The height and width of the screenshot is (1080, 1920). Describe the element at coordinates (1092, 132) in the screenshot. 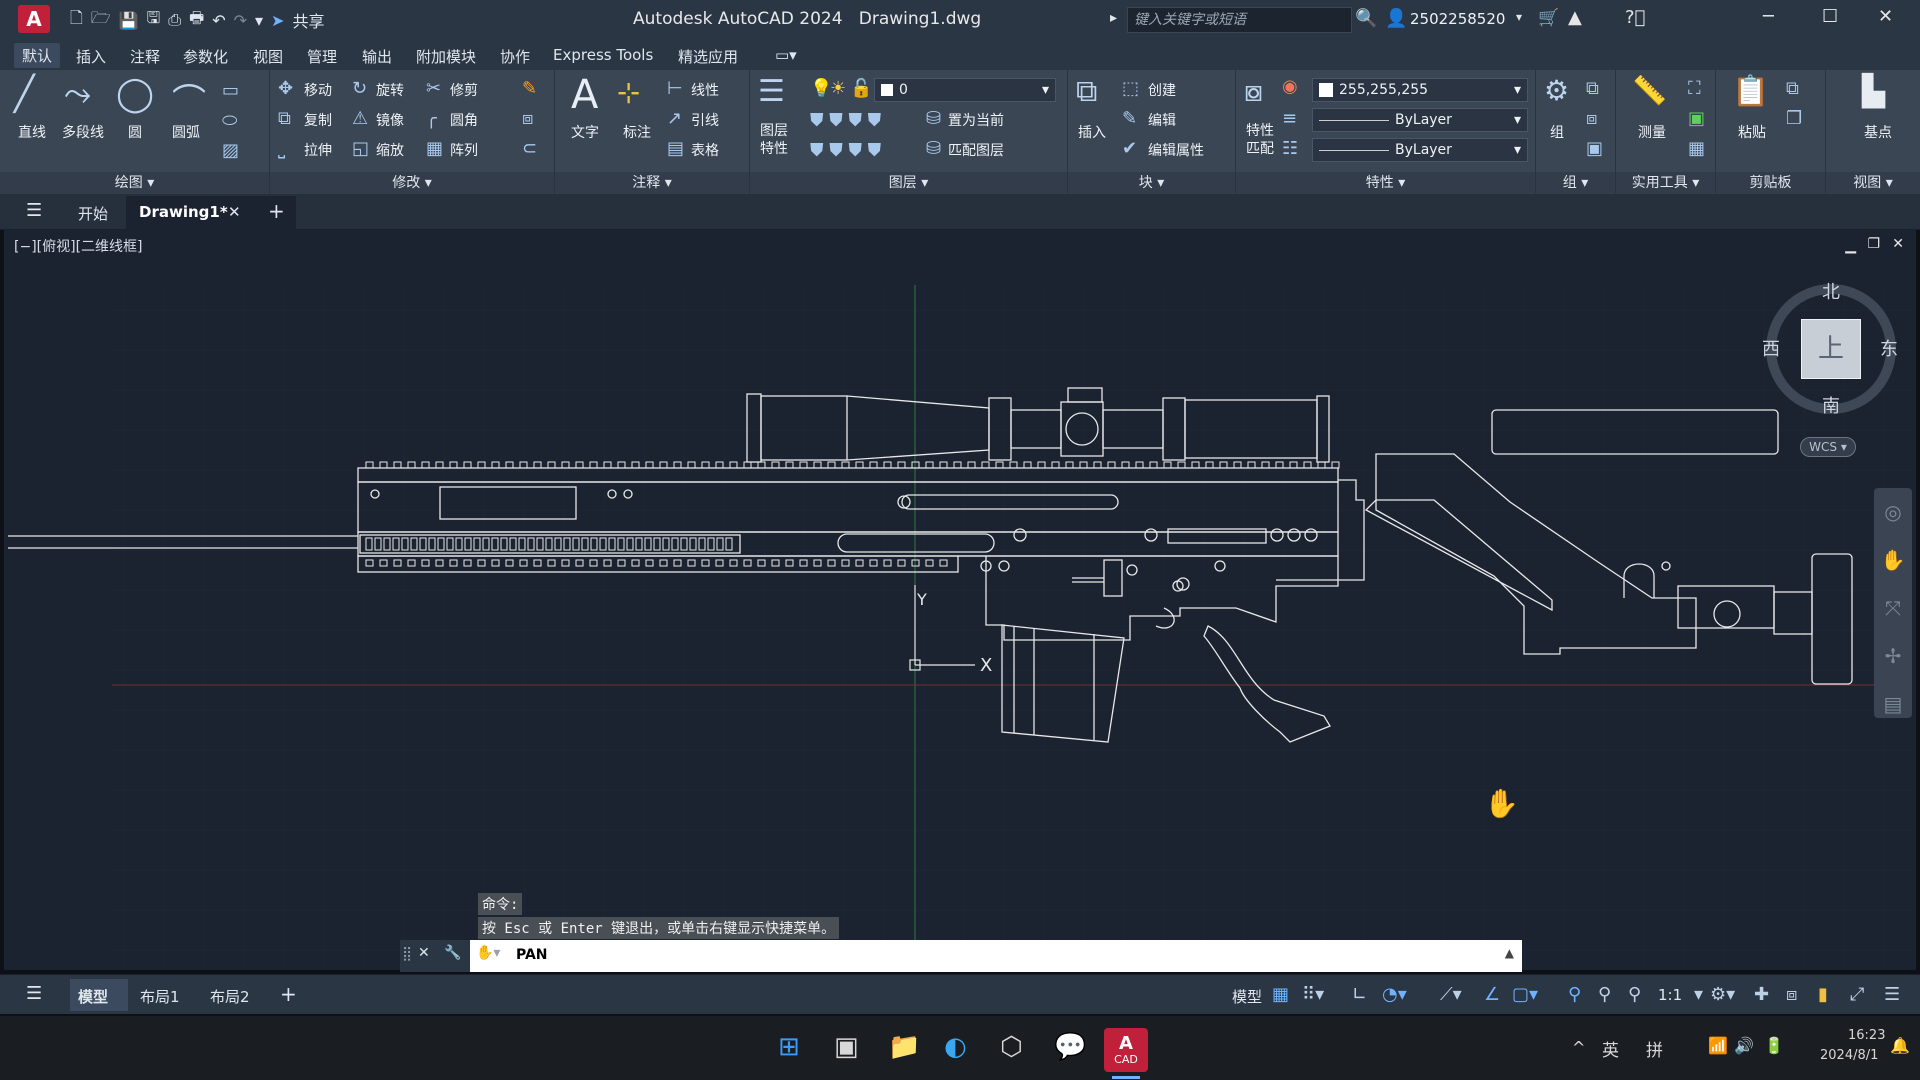

I see `insert-button: 插入` at that location.